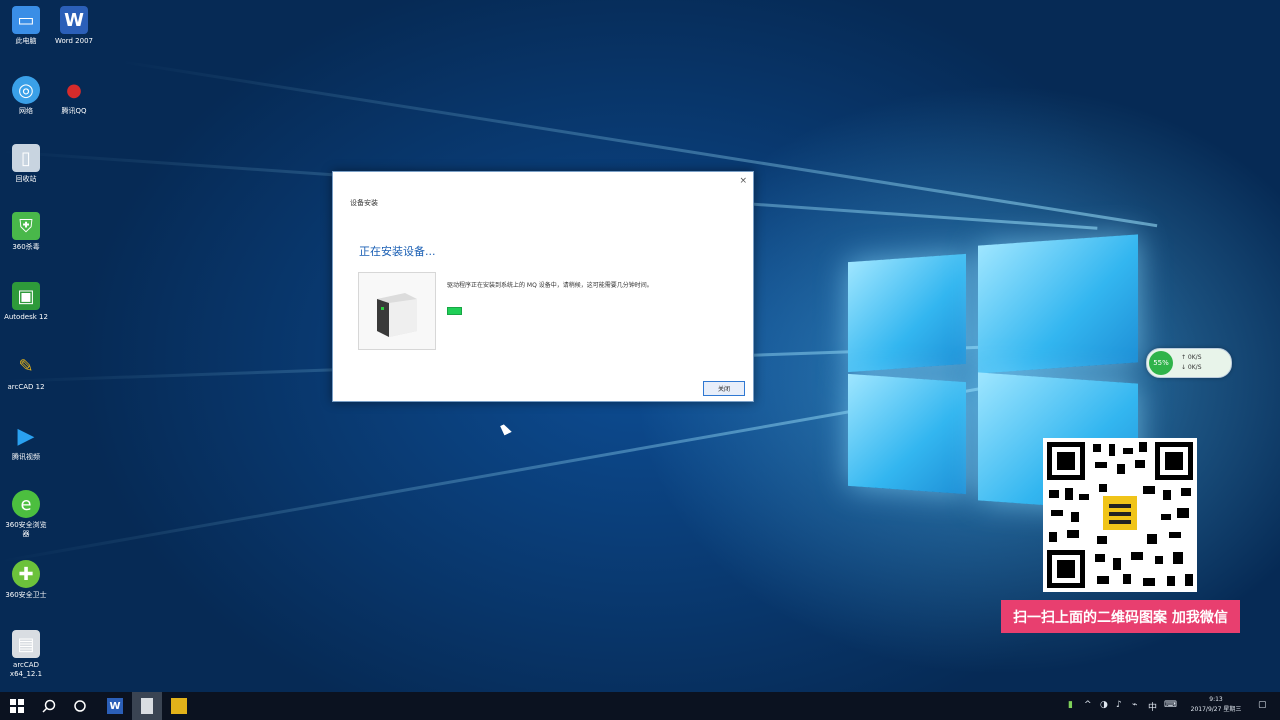  What do you see at coordinates (26, 436) in the screenshot?
I see `video-player-icon: ▶` at bounding box center [26, 436].